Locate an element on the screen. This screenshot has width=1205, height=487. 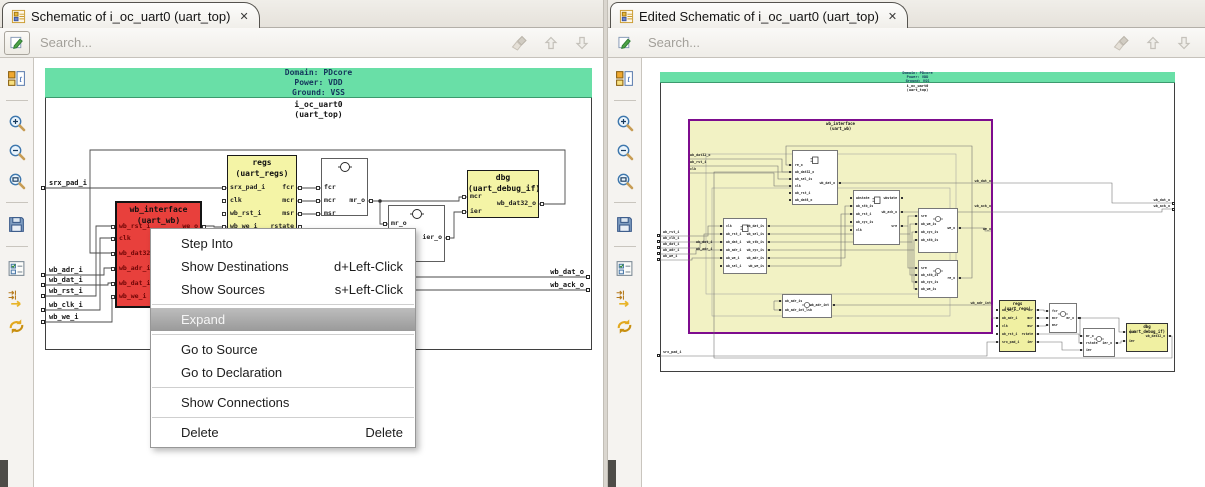
port-label: fcr is located at coordinates (1055, 310).